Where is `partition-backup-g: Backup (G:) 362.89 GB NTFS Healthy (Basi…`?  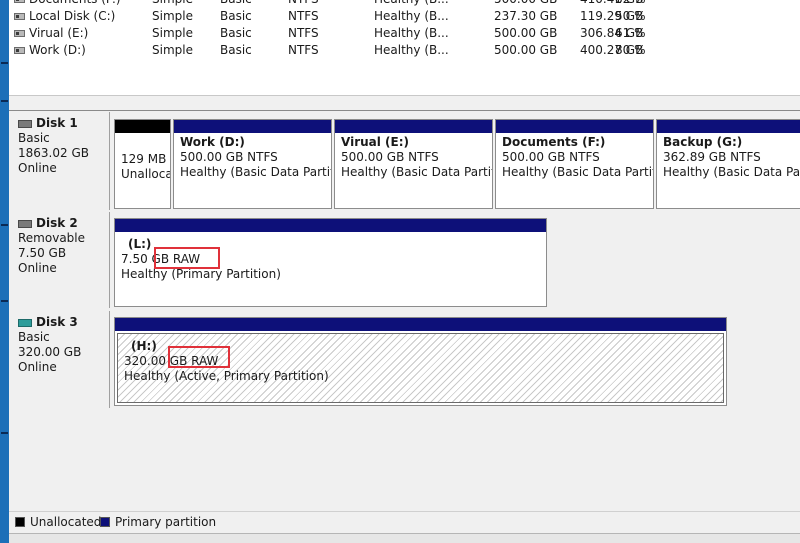 partition-backup-g: Backup (G:) 362.89 GB NTFS Healthy (Basi… is located at coordinates (728, 164).